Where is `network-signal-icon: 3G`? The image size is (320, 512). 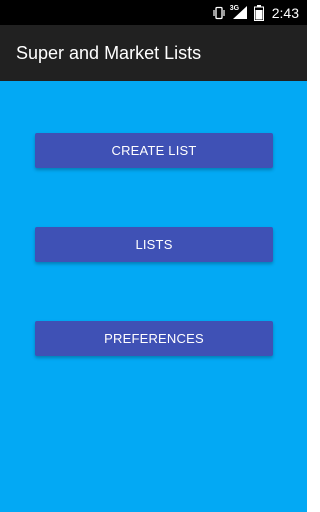 network-signal-icon: 3G is located at coordinates (238, 12).